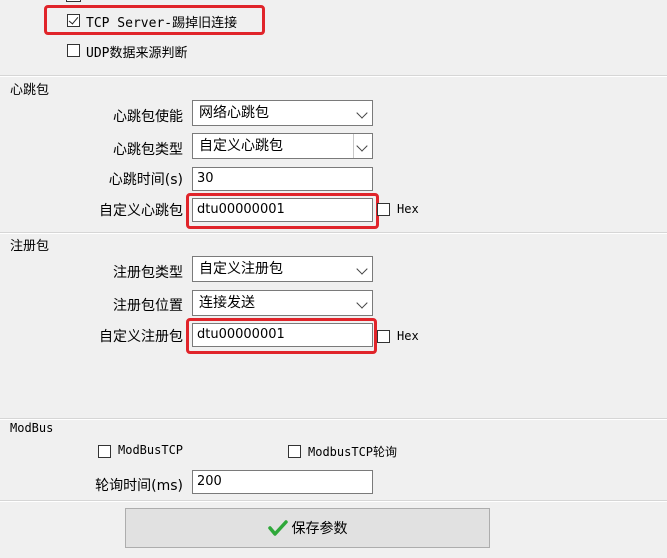  I want to click on register-hex-label: Hex, so click(408, 336).